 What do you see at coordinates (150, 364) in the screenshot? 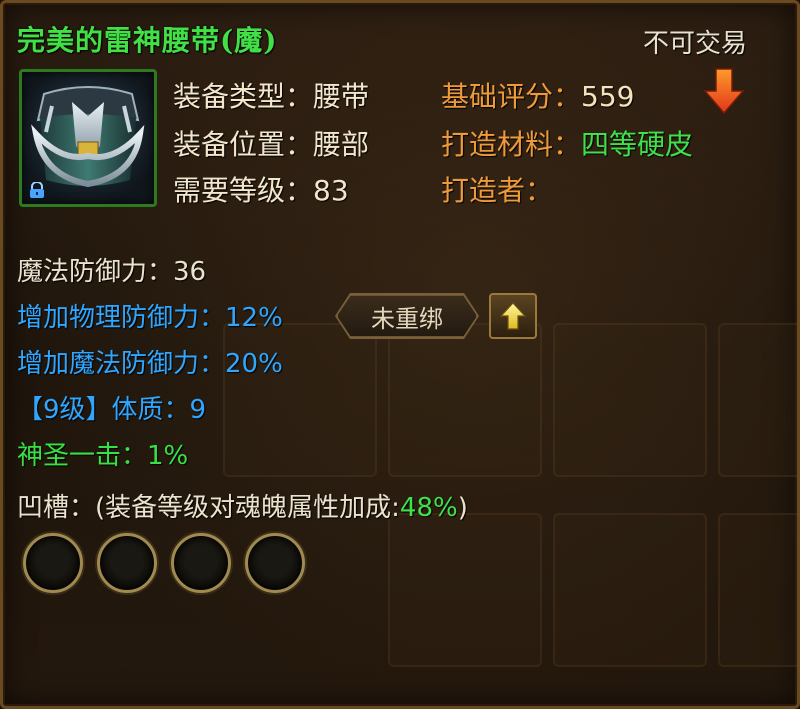
I see `magic-defense-bonus-stat: 增加魔法防御力：20%` at bounding box center [150, 364].